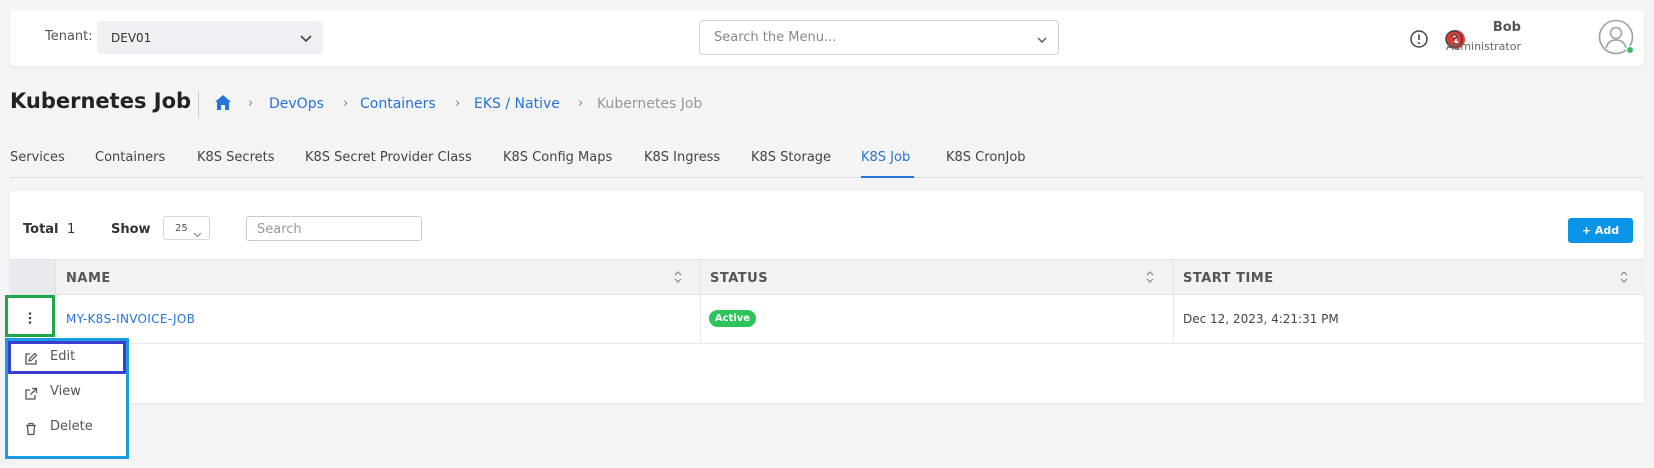  What do you see at coordinates (210, 37) in the screenshot?
I see `tenant-select: DEV01` at bounding box center [210, 37].